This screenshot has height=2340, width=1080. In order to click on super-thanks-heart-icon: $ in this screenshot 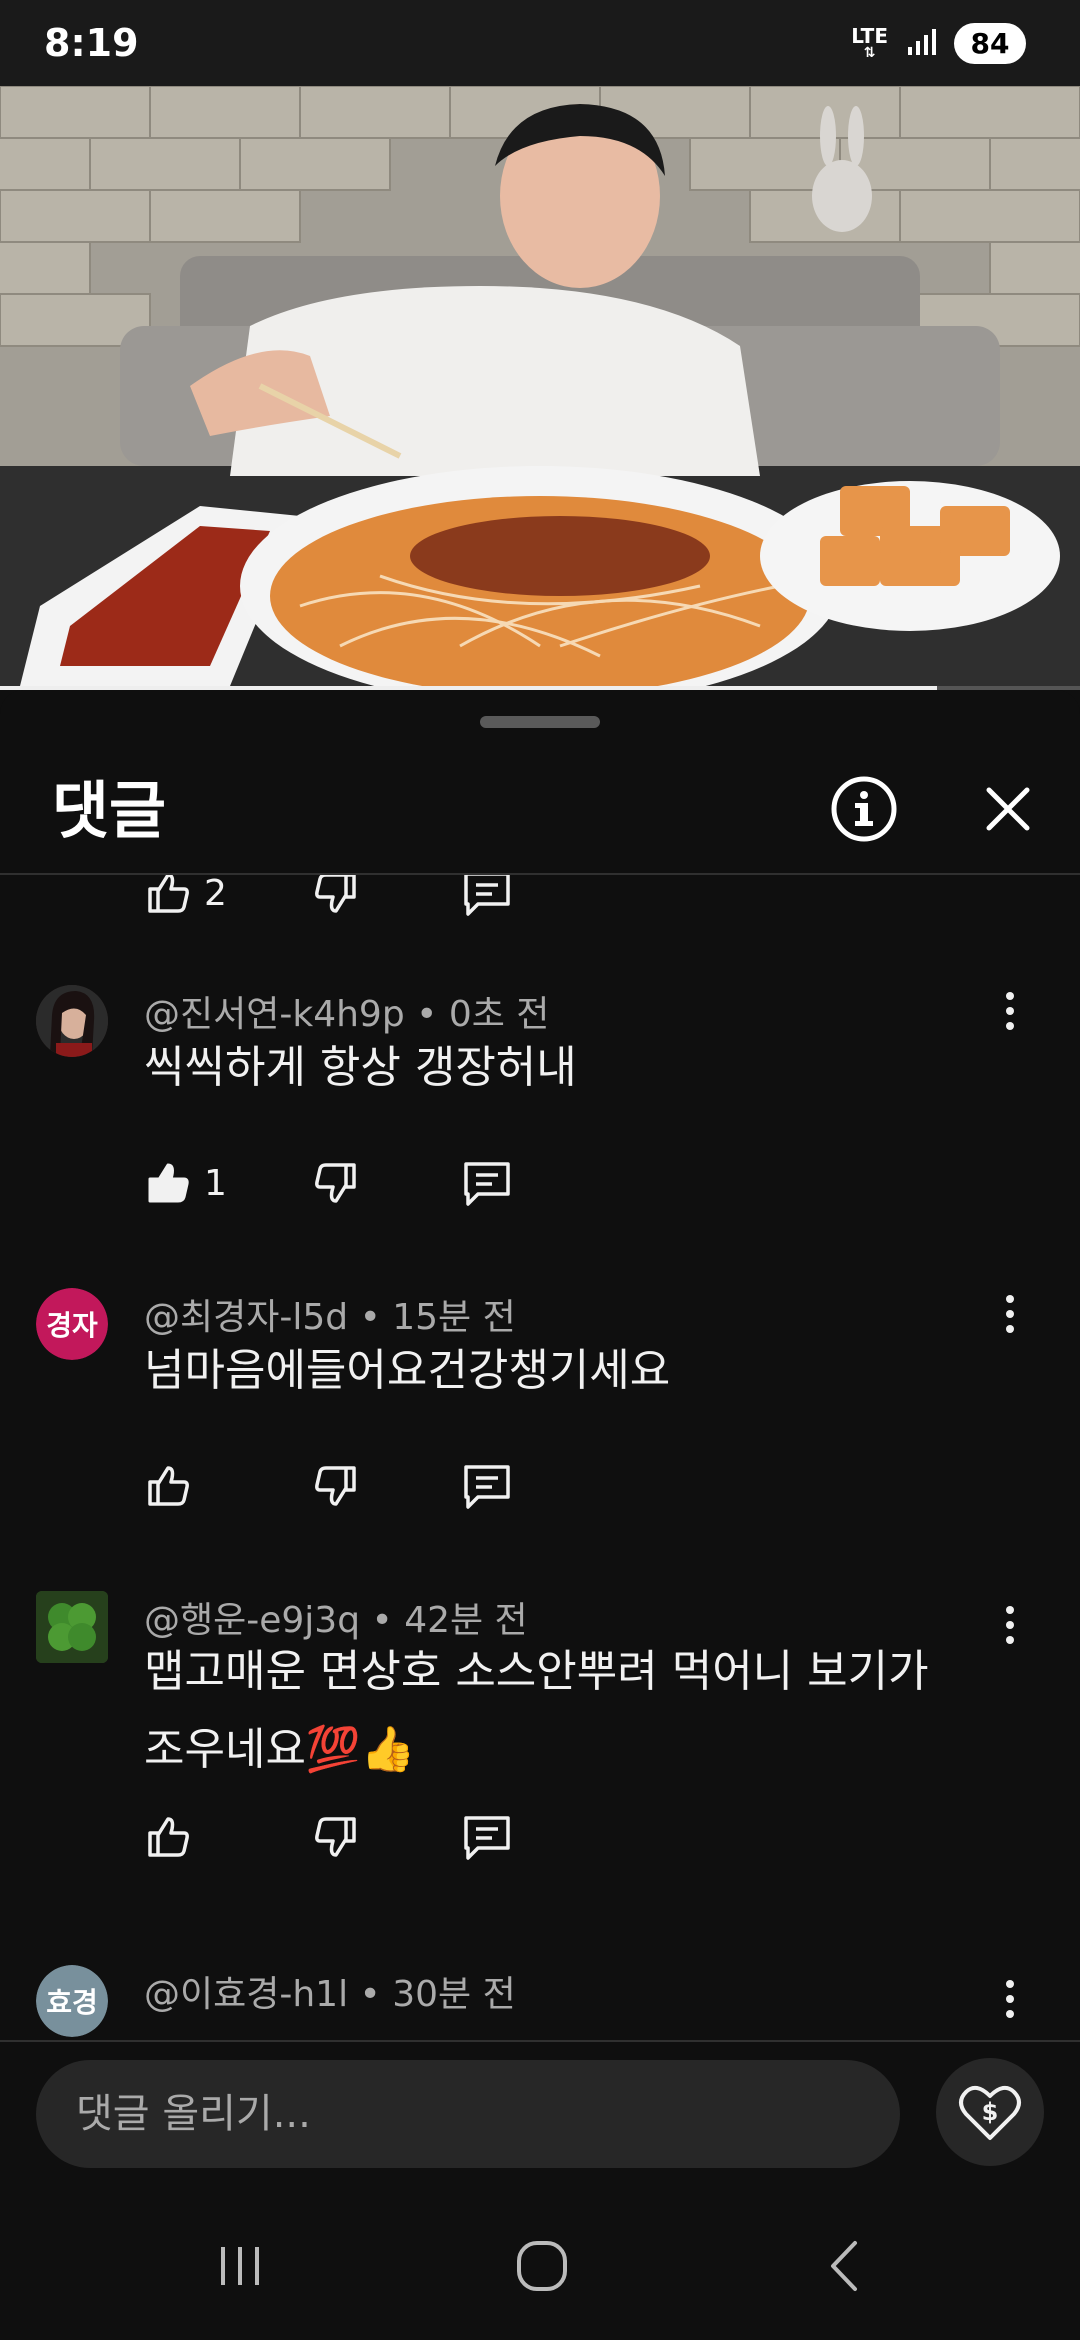, I will do `click(990, 2112)`.